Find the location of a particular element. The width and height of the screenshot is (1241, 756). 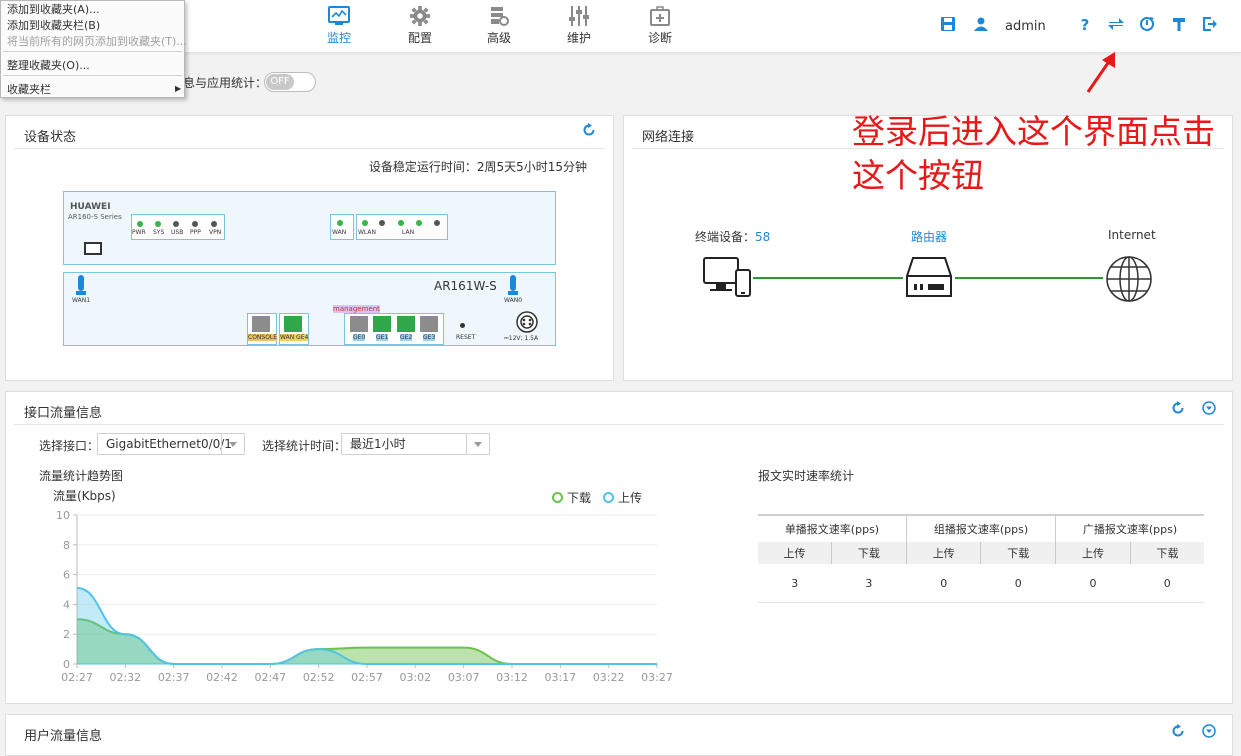

panel-title: 设备状态 is located at coordinates (50, 137).